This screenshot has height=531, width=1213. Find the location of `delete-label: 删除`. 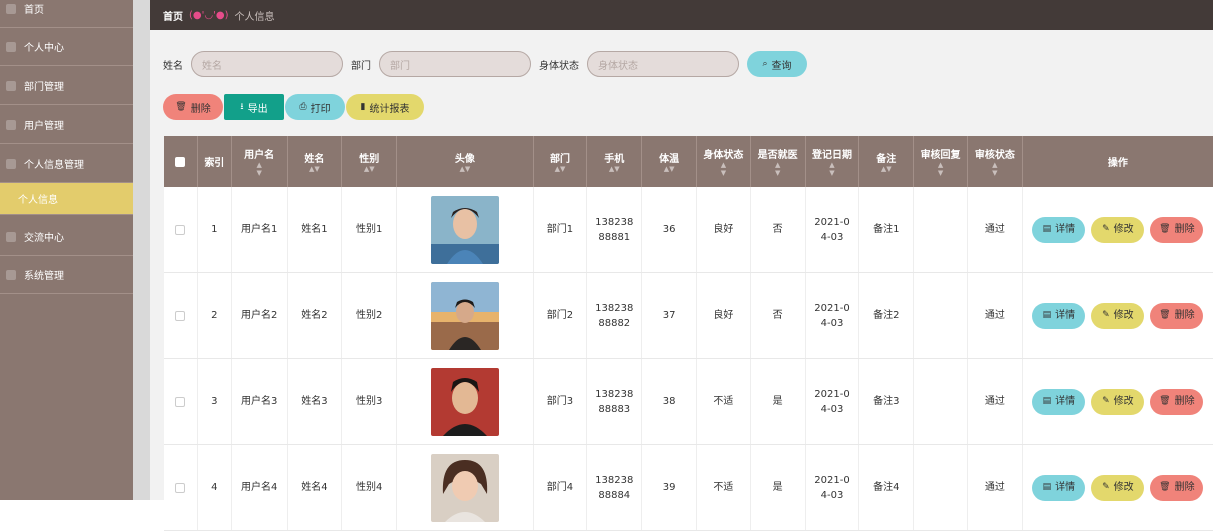

delete-label: 删除 is located at coordinates (1184, 229).